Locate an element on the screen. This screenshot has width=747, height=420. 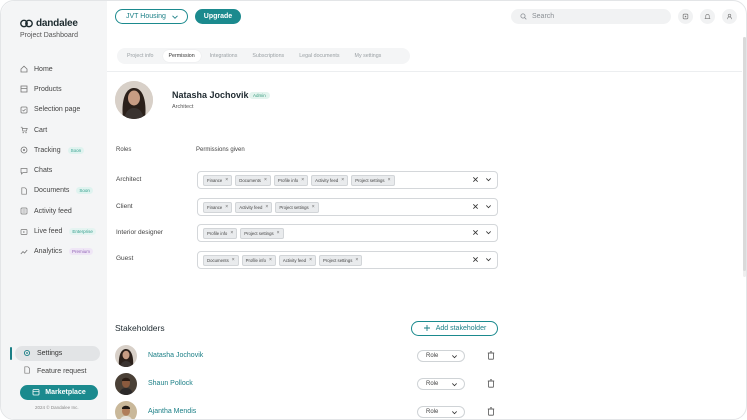
stakeholder-row: Shaun Pollock Role is located at coordinates (307, 384).